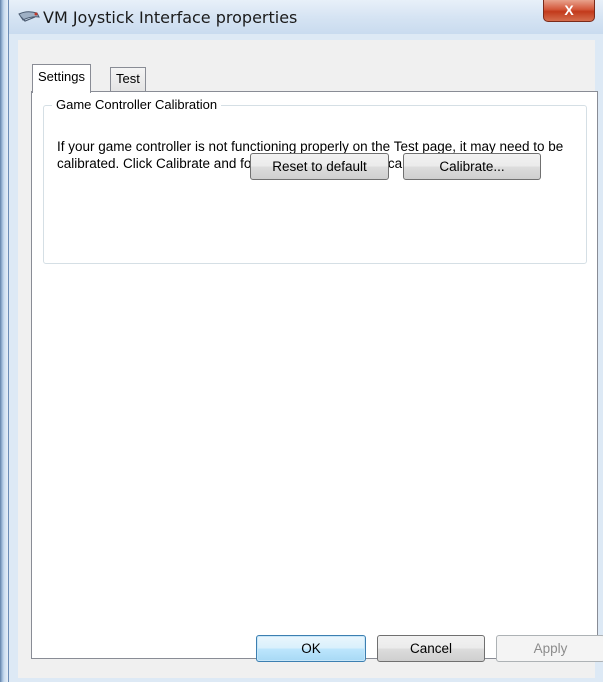 The height and width of the screenshot is (682, 603). I want to click on joystick-app-icon, so click(29, 17).